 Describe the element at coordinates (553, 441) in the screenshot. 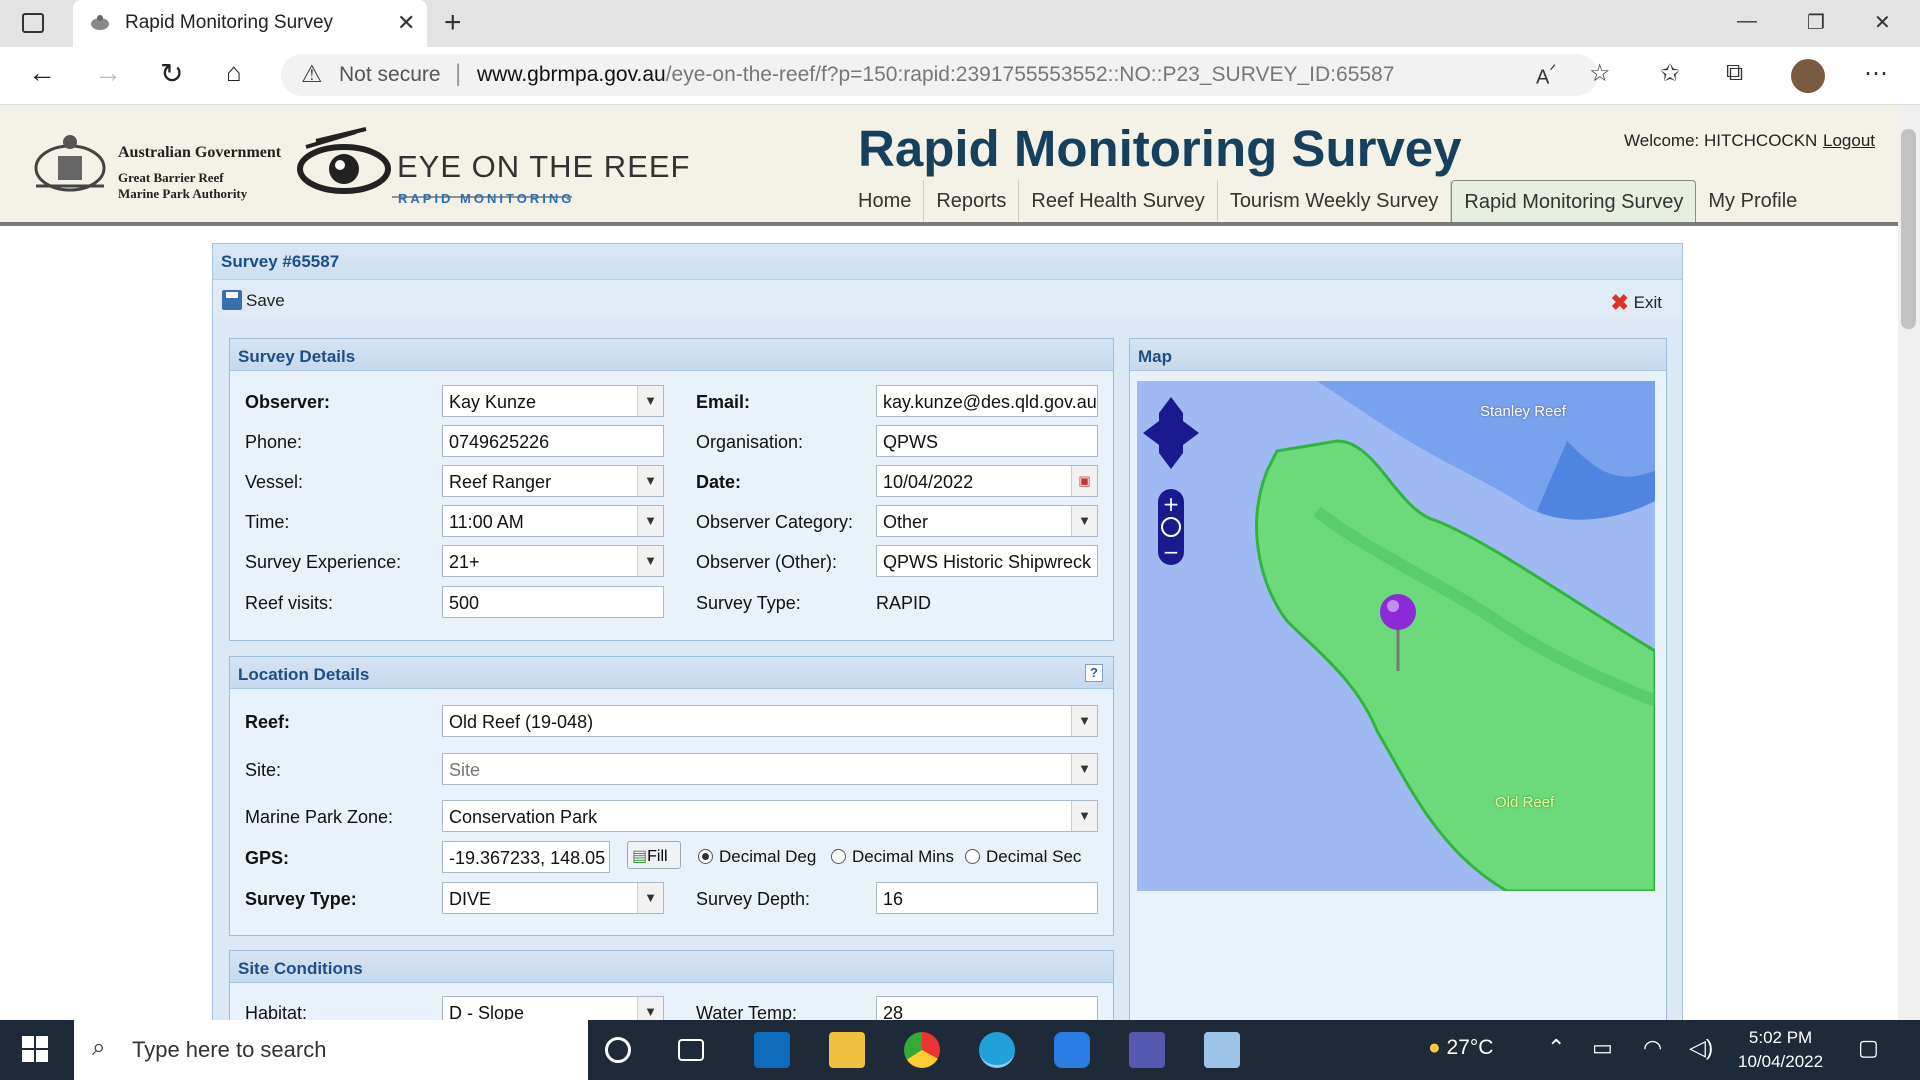

I see `phone-field: 0749625226` at that location.